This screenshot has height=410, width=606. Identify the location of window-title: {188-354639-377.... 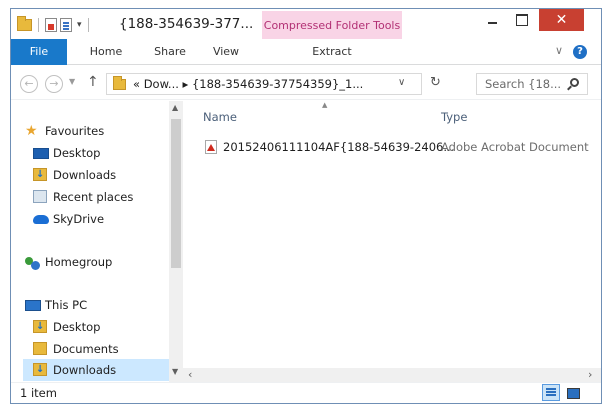
(186, 24).